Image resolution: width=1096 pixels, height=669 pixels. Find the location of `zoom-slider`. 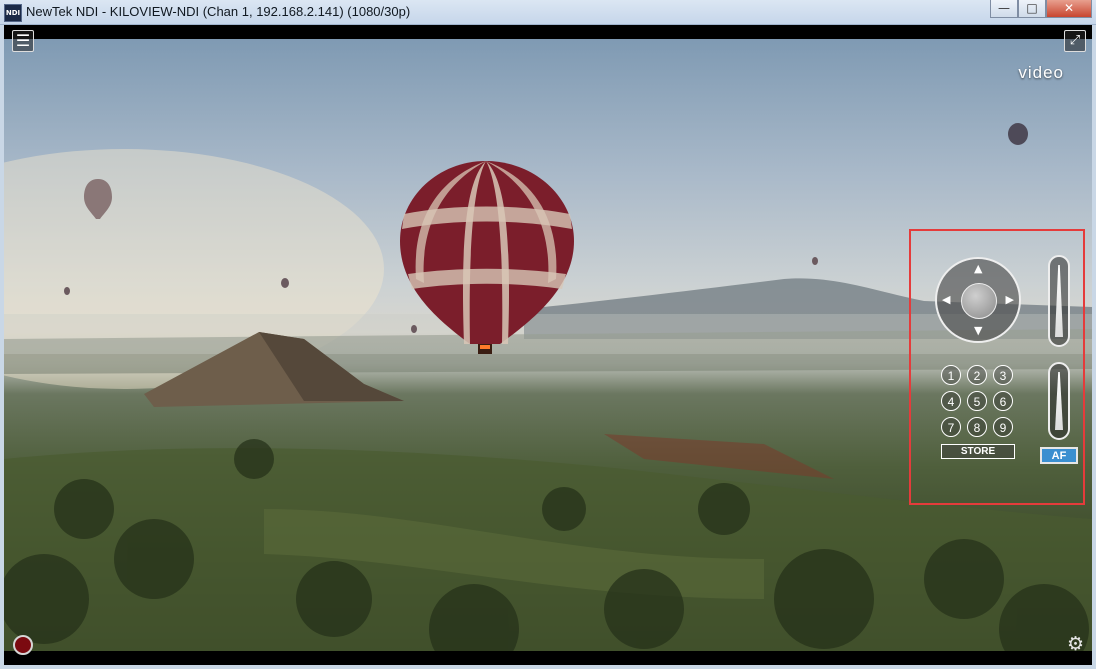

zoom-slider is located at coordinates (1059, 301).